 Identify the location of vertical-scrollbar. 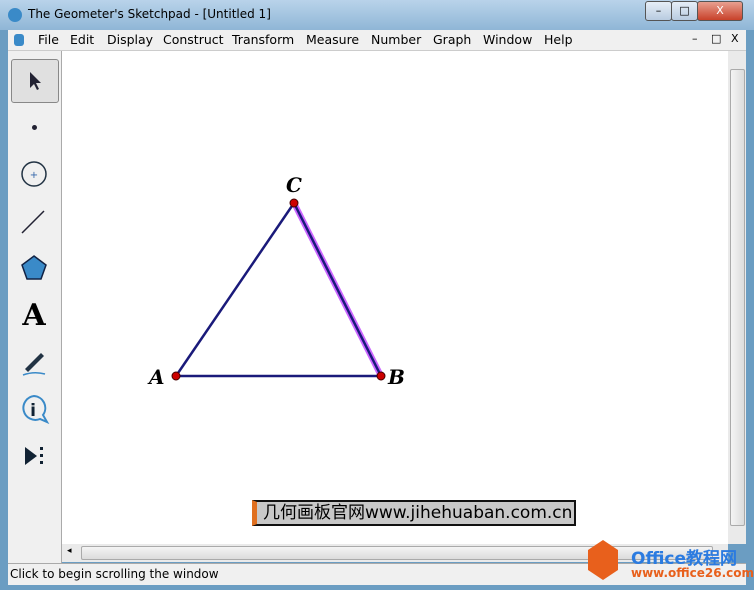
(737, 297).